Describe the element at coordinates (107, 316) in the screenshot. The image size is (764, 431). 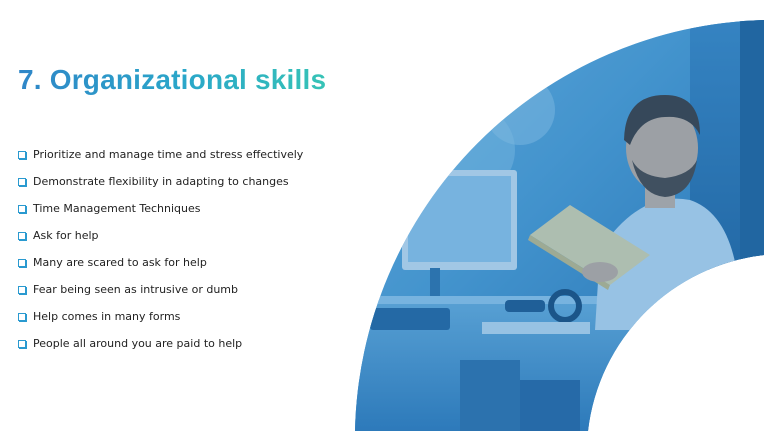
I see `bullet-text: Help comes in many forms` at that location.